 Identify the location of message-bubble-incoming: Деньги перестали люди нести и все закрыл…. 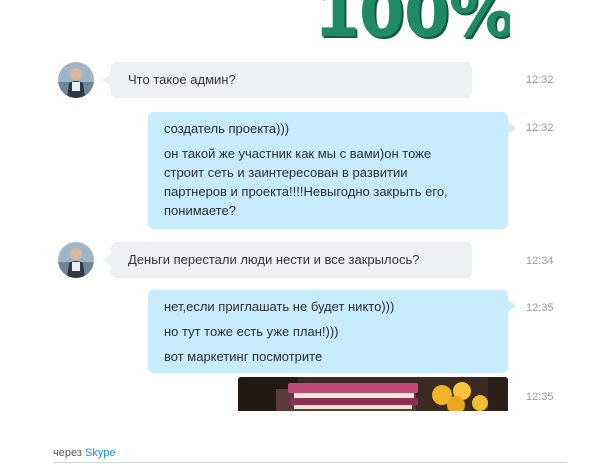
(287, 260).